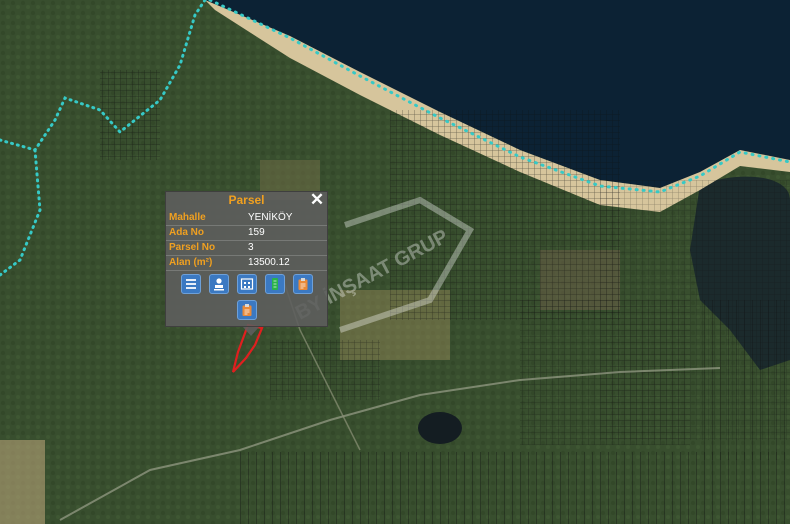  Describe the element at coordinates (317, 200) in the screenshot. I see `close-icon: ✕` at that location.